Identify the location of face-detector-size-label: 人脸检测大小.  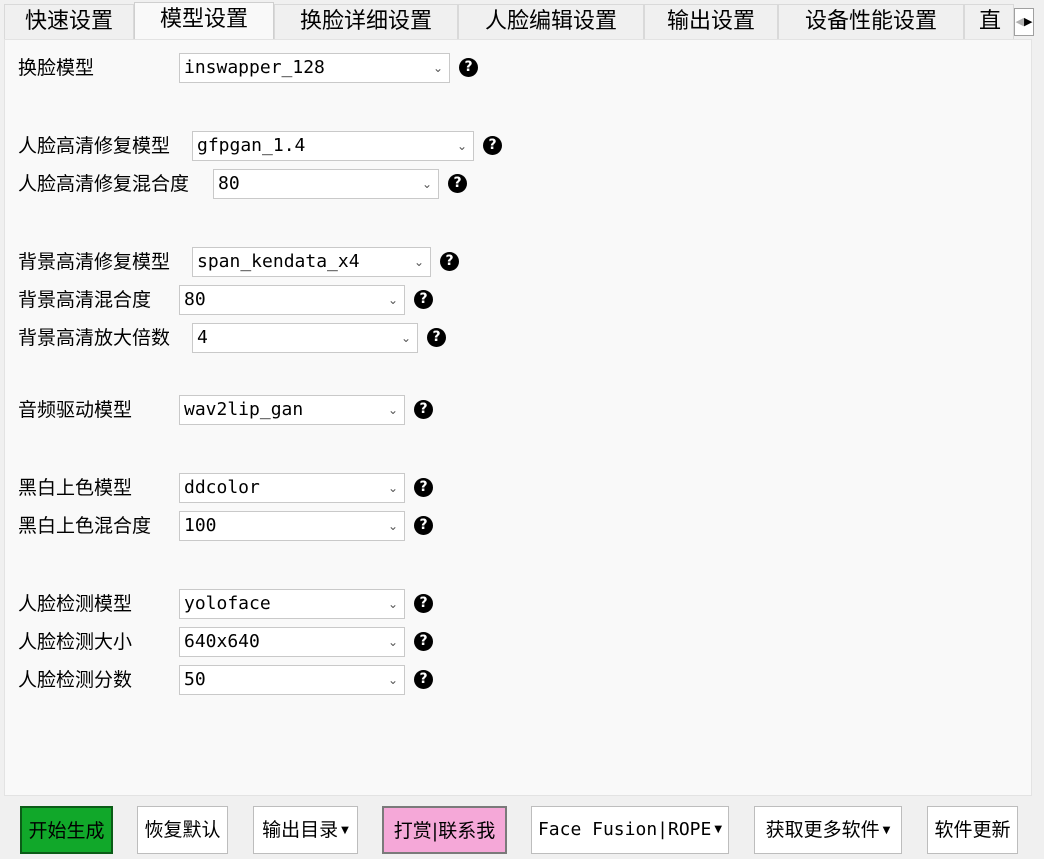
(75, 642).